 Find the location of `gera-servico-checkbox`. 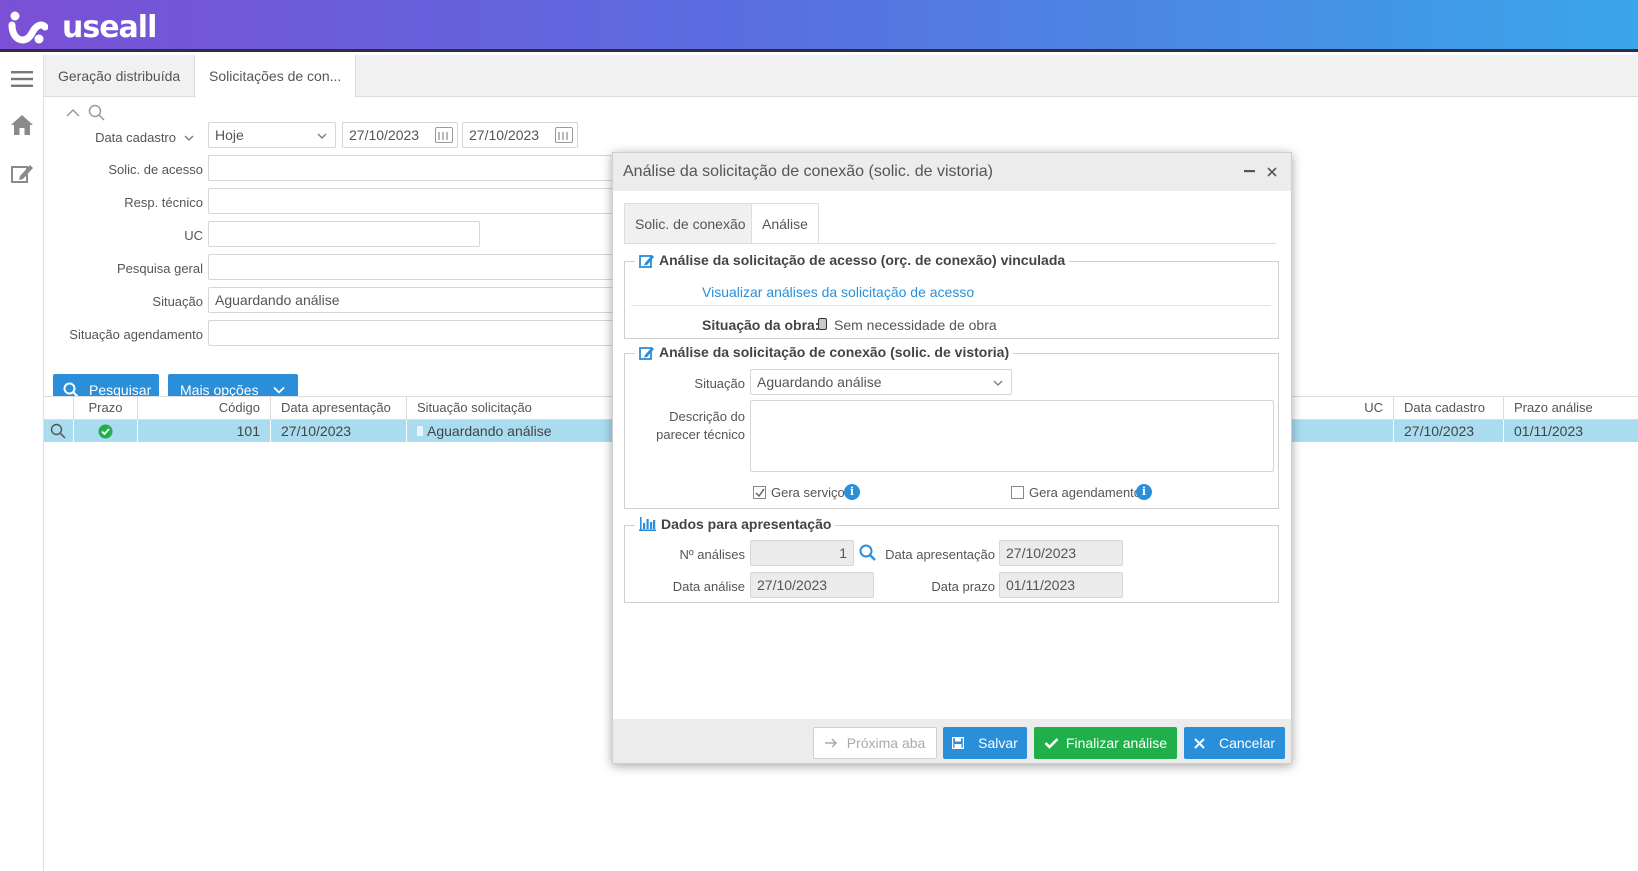

gera-servico-checkbox is located at coordinates (759, 492).